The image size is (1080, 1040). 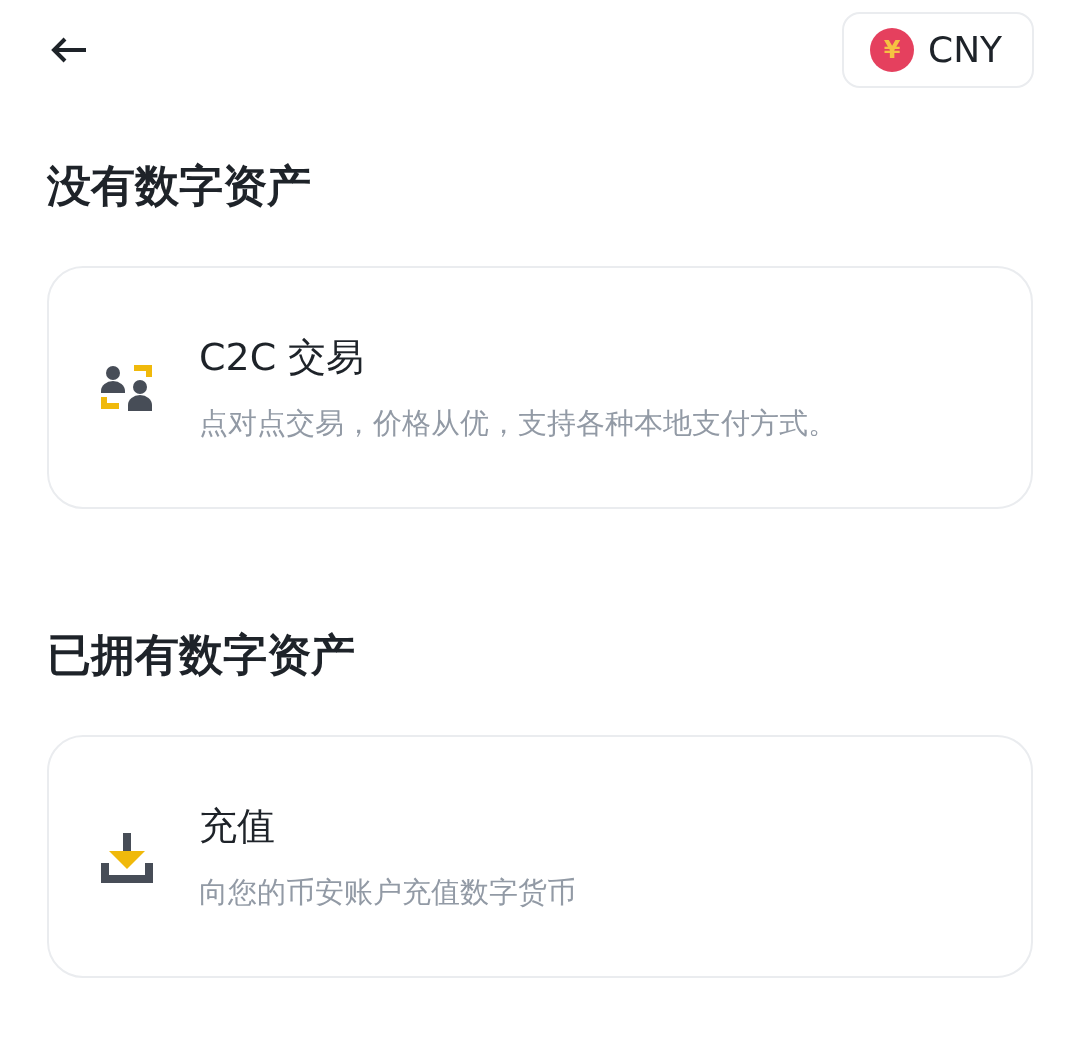 I want to click on section-heading: 没有数字资产, so click(x=179, y=186).